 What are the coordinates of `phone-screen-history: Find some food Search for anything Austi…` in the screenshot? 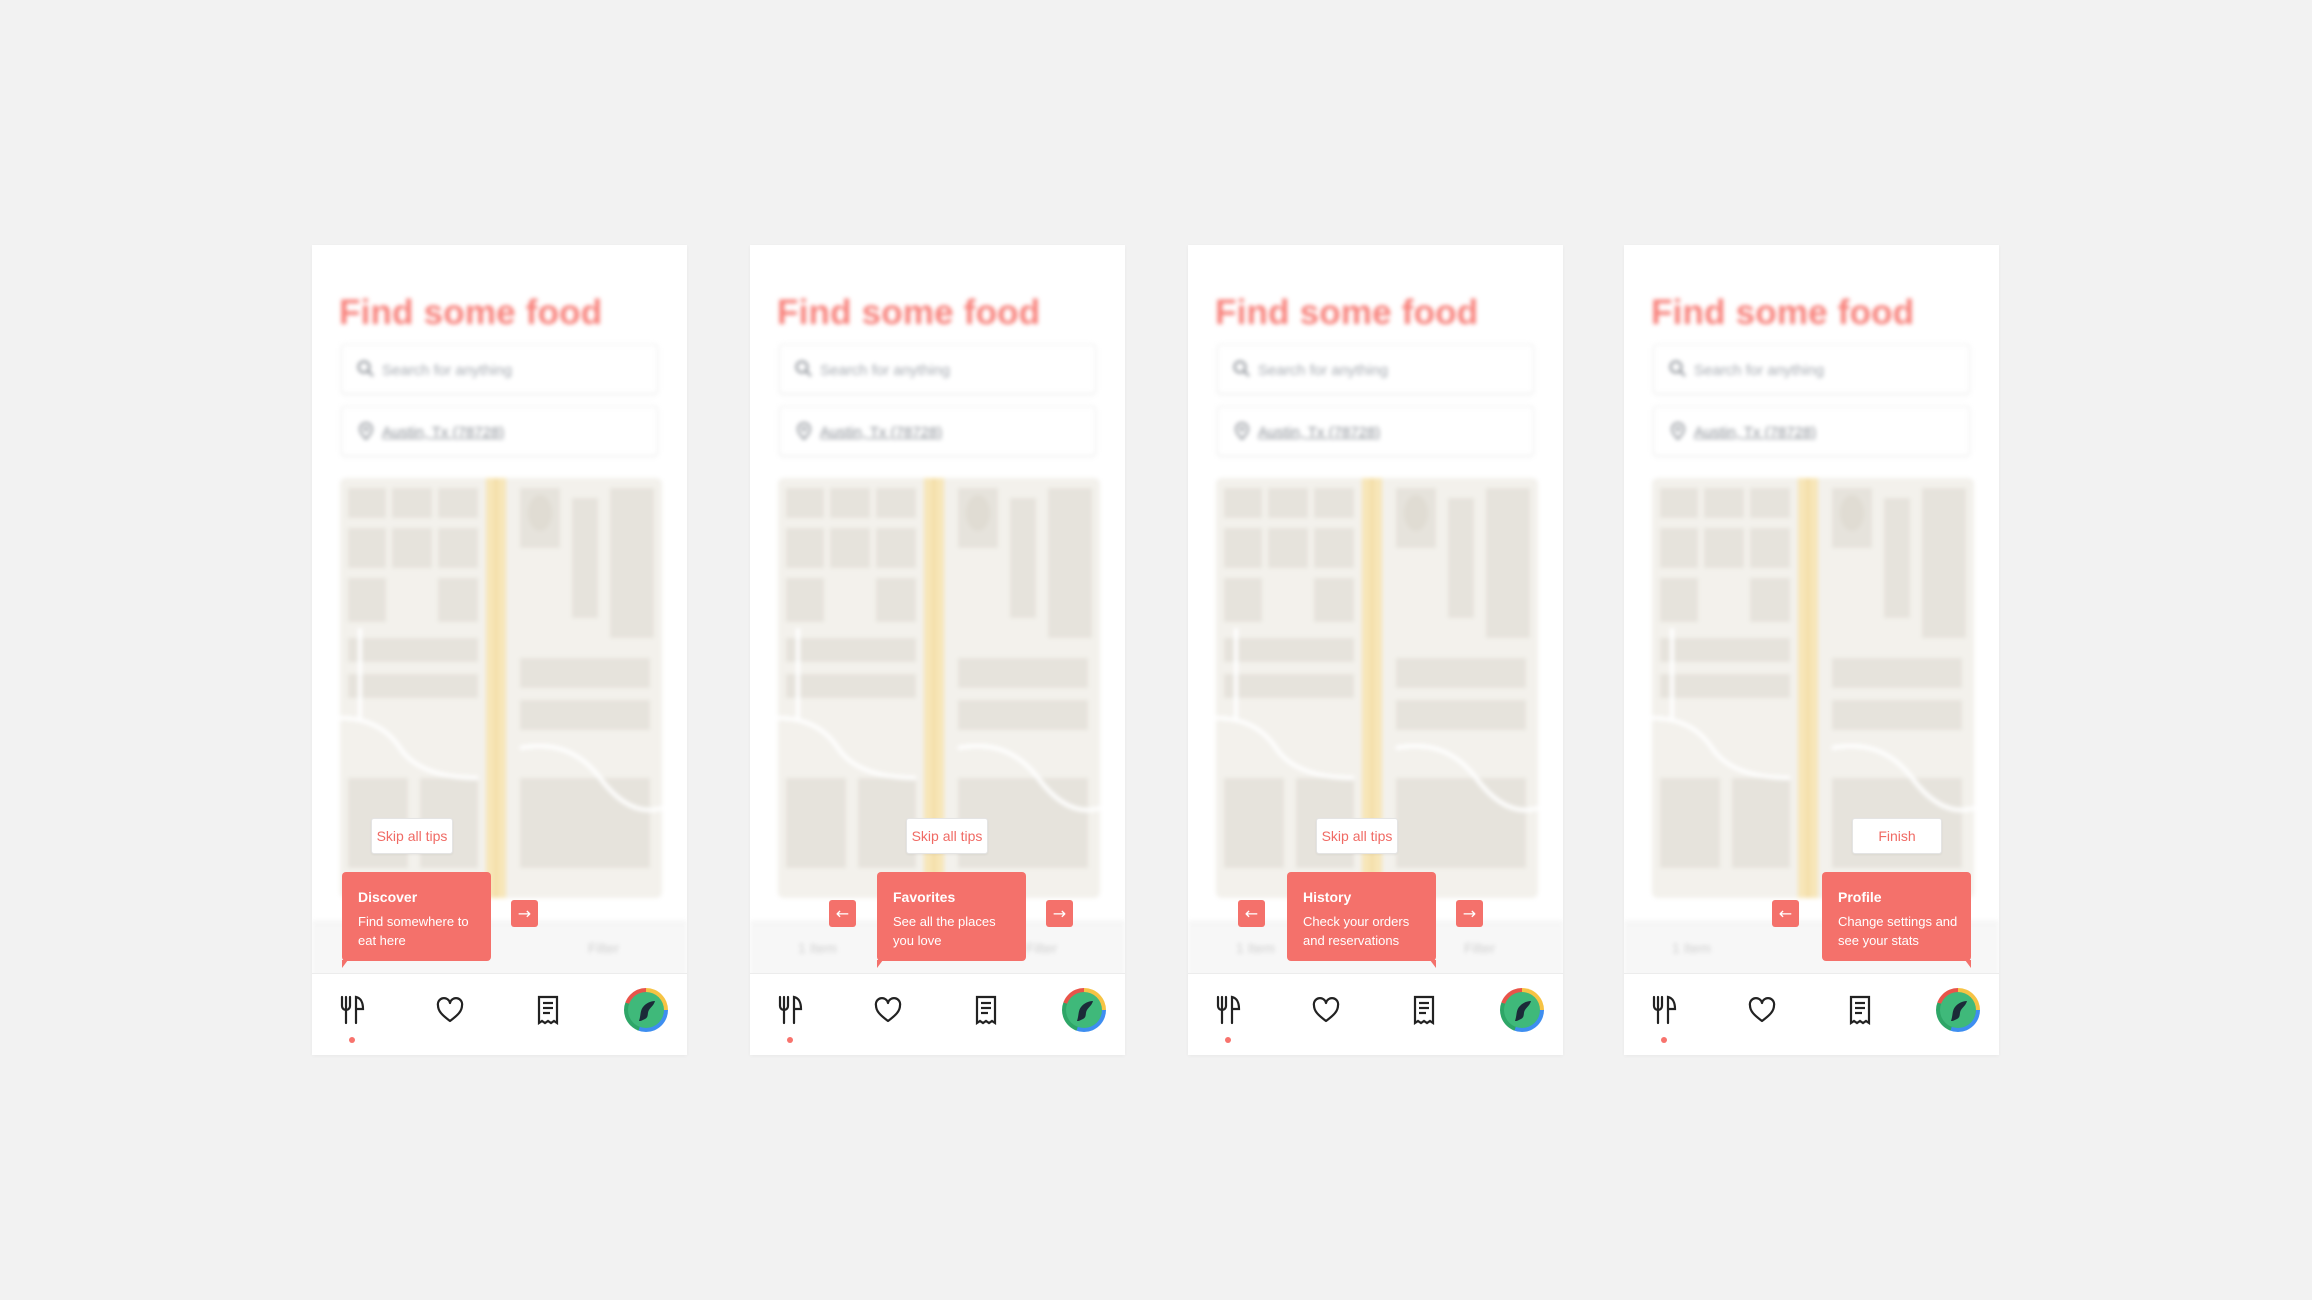 It's located at (1375, 650).